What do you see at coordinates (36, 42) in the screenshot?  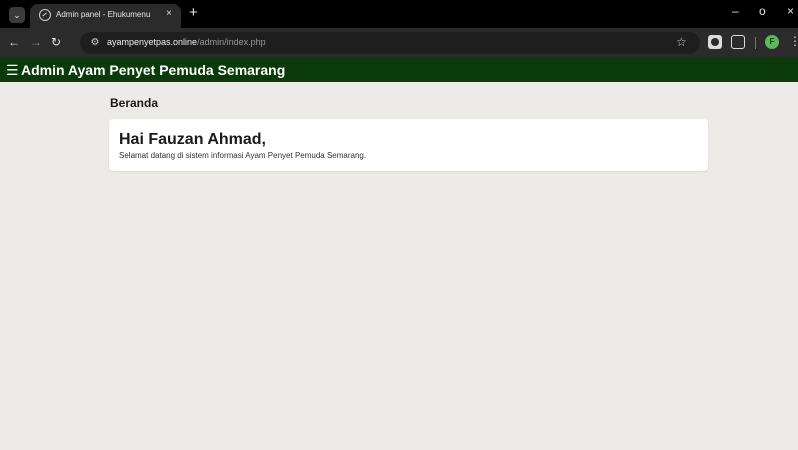 I see `forward-arrow-icon: →` at bounding box center [36, 42].